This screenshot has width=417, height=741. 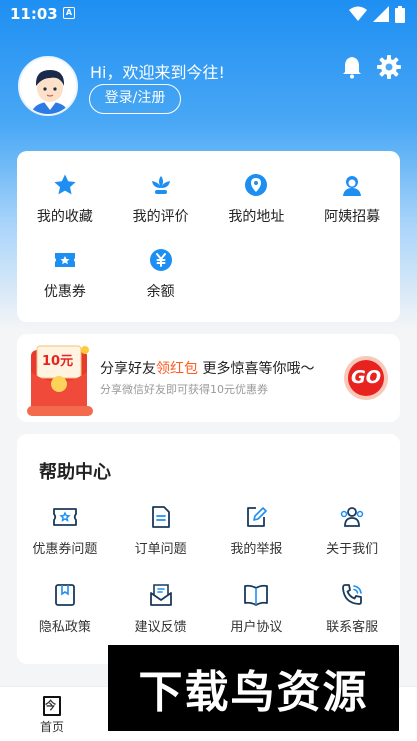 What do you see at coordinates (257, 185) in the screenshot?
I see `location-pin-icon` at bounding box center [257, 185].